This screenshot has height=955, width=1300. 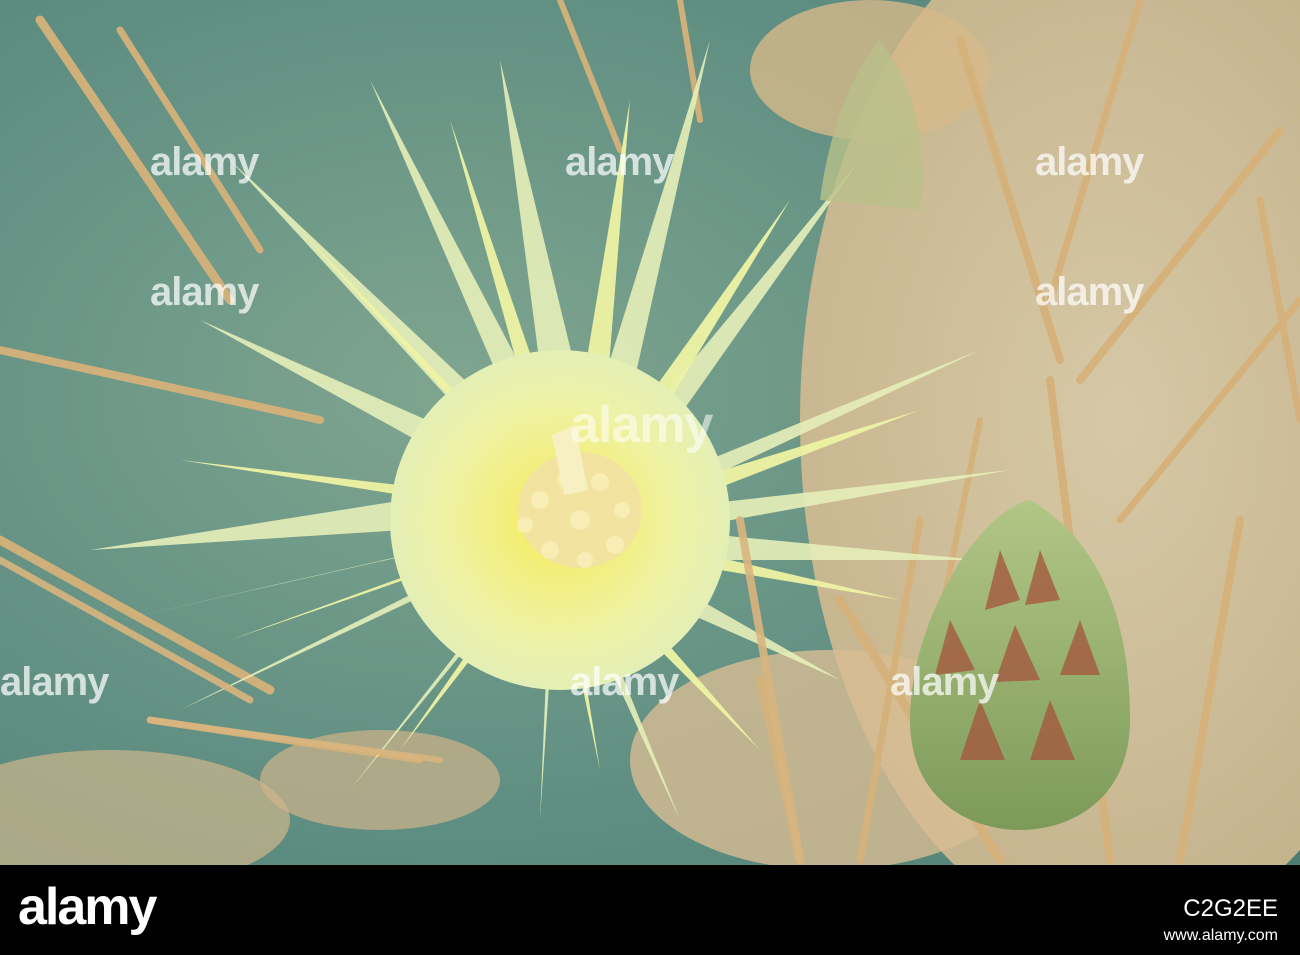 I want to click on website-text: www.alamy.com, so click(x=1220, y=935).